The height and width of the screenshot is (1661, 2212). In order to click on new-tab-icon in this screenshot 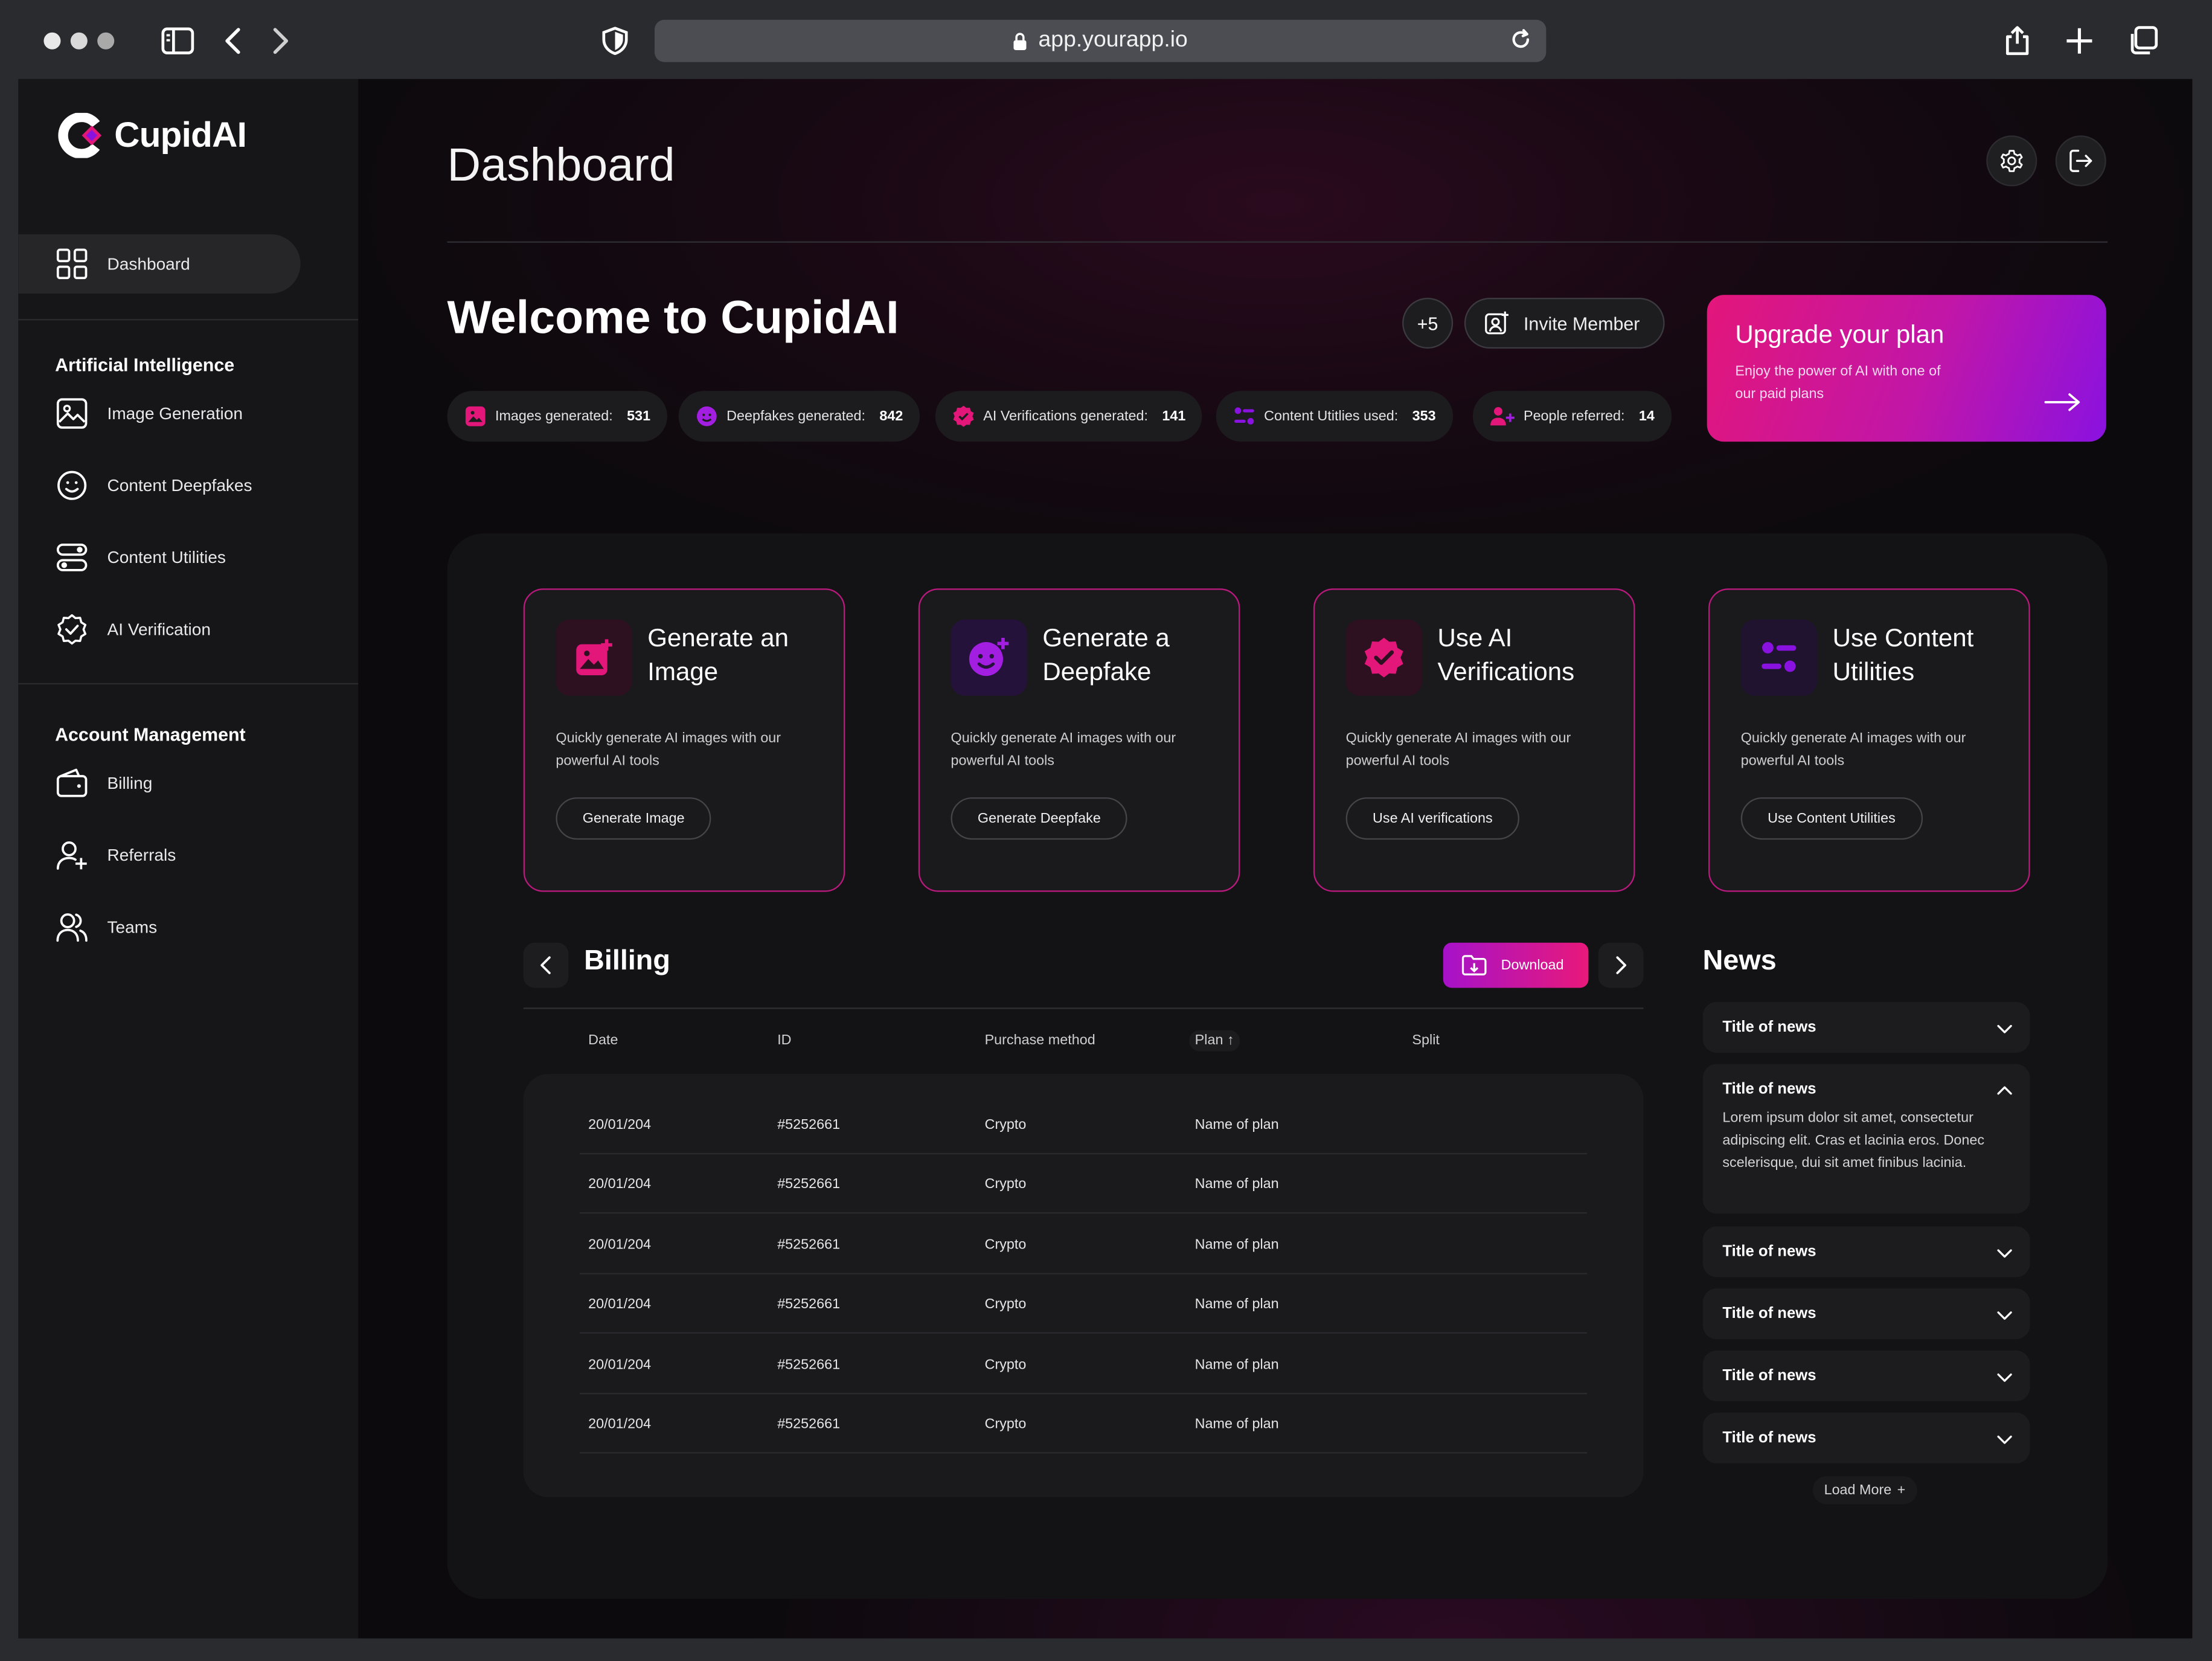, I will do `click(2079, 40)`.